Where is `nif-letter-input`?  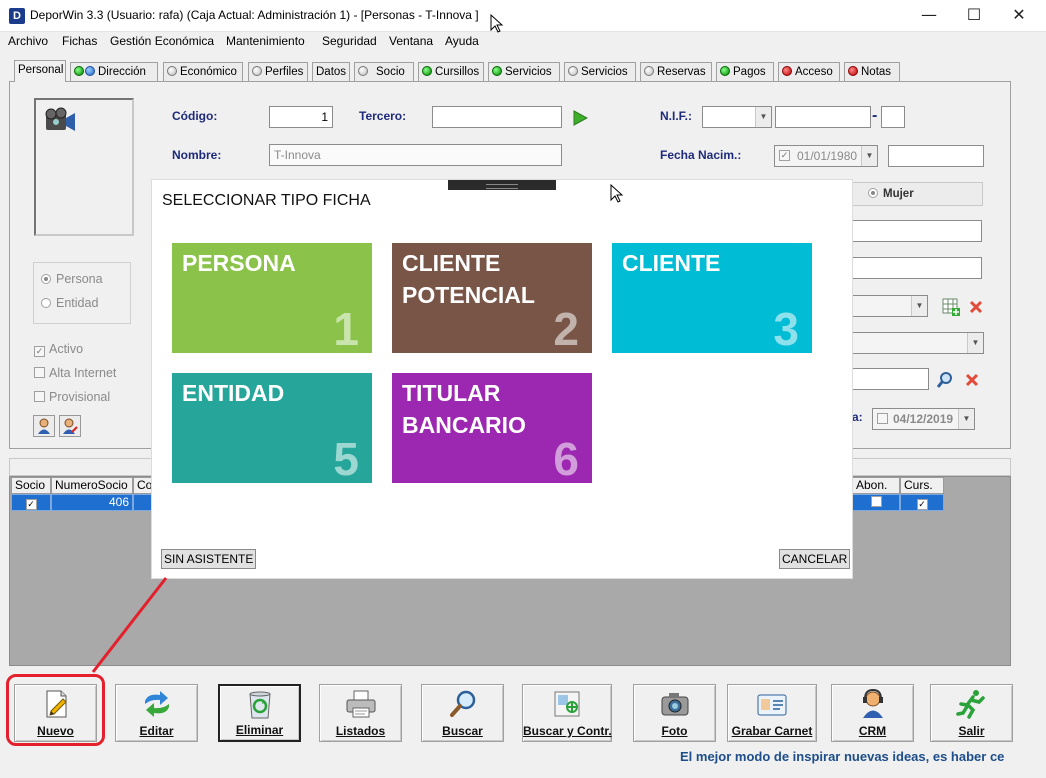
nif-letter-input is located at coordinates (893, 117).